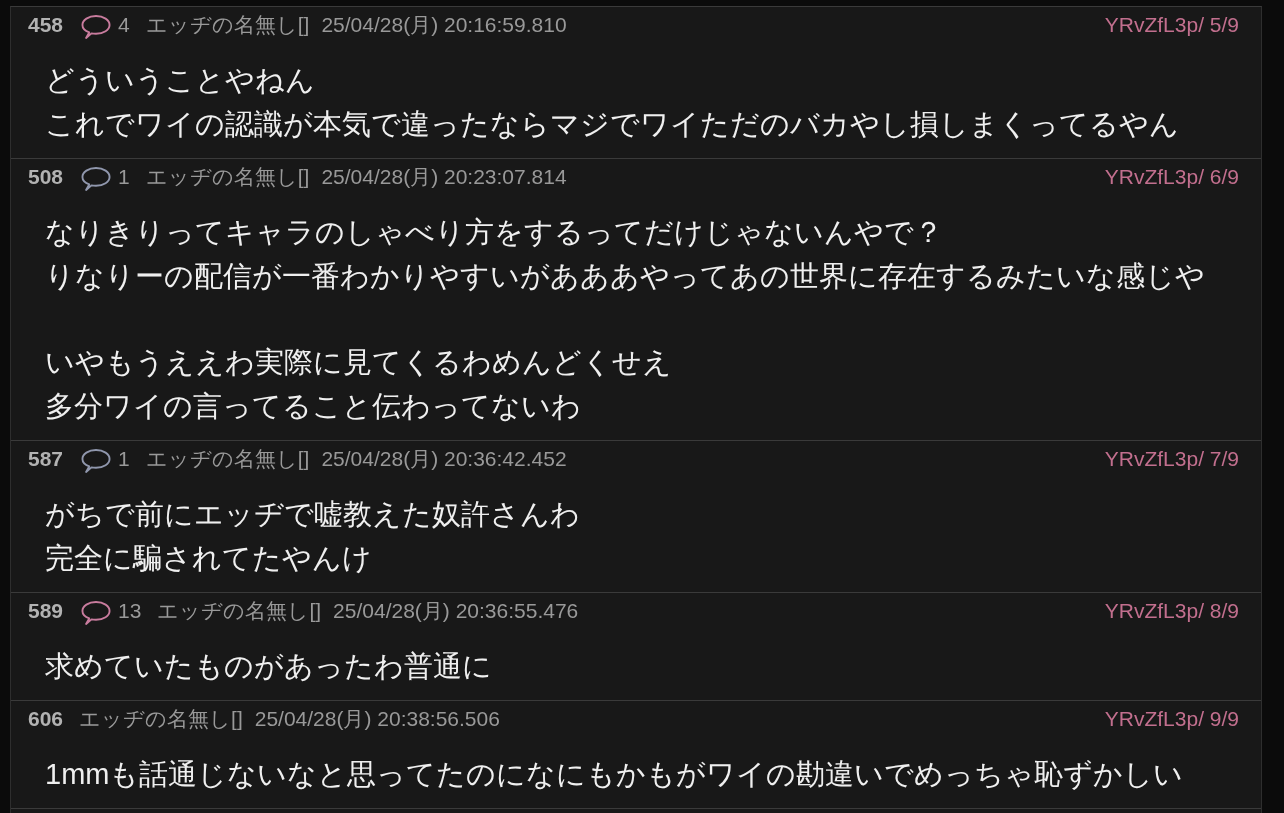 The image size is (1284, 813). I want to click on post-date: 25/04/28(月) 20:36:42.452, so click(444, 459).